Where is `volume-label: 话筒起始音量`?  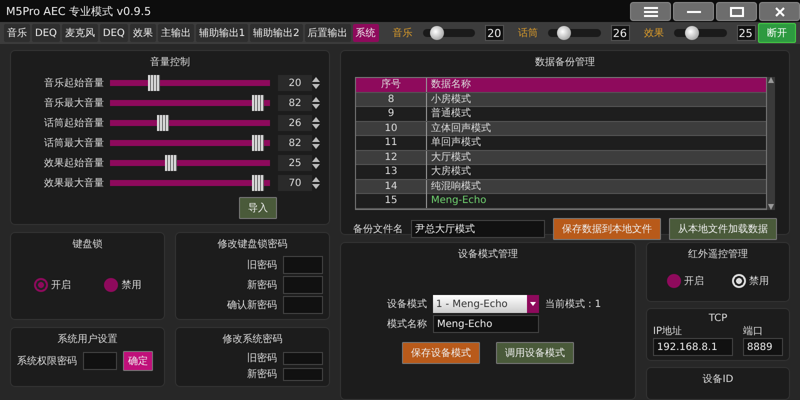
volume-label: 话筒起始音量 is located at coordinates (74, 123).